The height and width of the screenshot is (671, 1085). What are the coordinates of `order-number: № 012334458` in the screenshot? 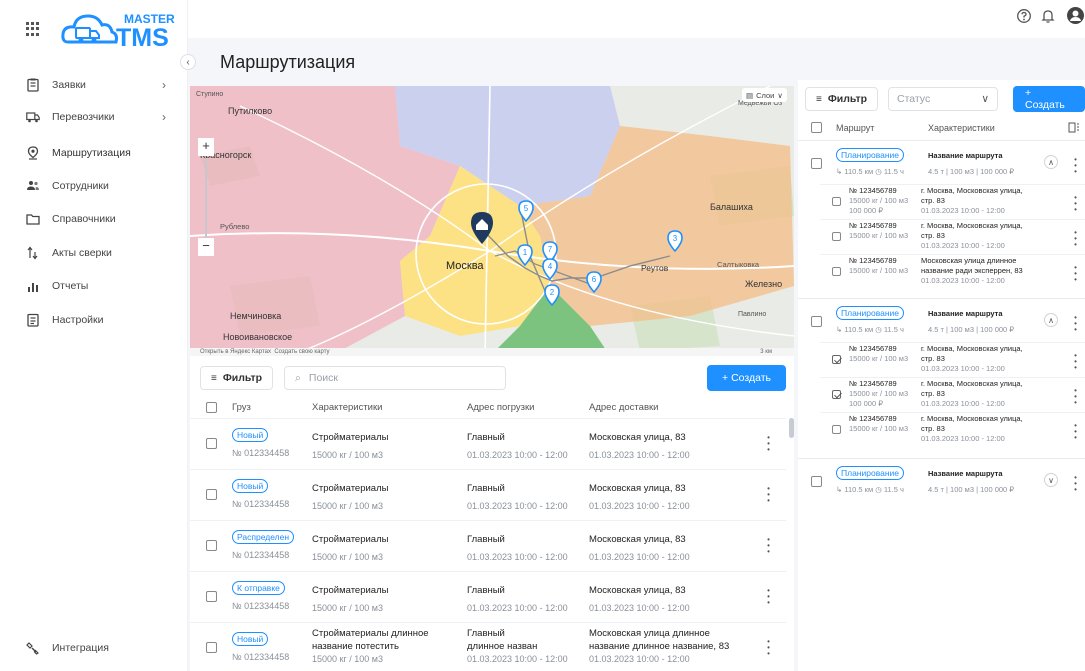 It's located at (261, 606).